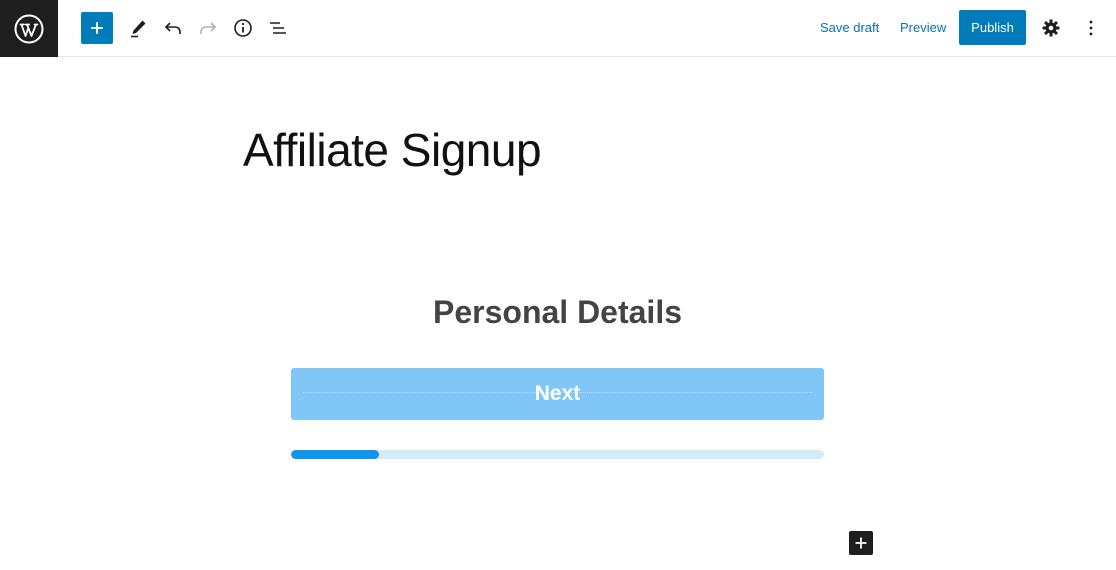  Describe the element at coordinates (557, 312) in the screenshot. I see `form-page-title: Personal Details` at that location.